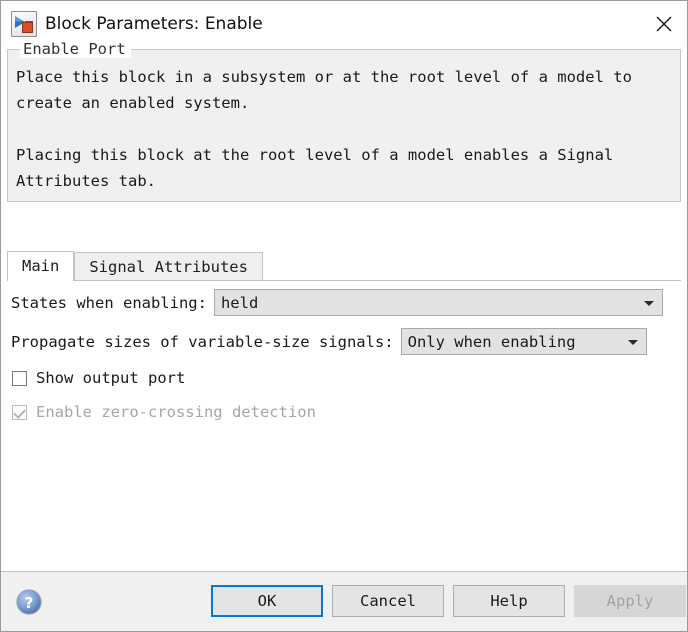 The width and height of the screenshot is (688, 632). What do you see at coordinates (471, 266) in the screenshot?
I see `tab-strip-filler` at bounding box center [471, 266].